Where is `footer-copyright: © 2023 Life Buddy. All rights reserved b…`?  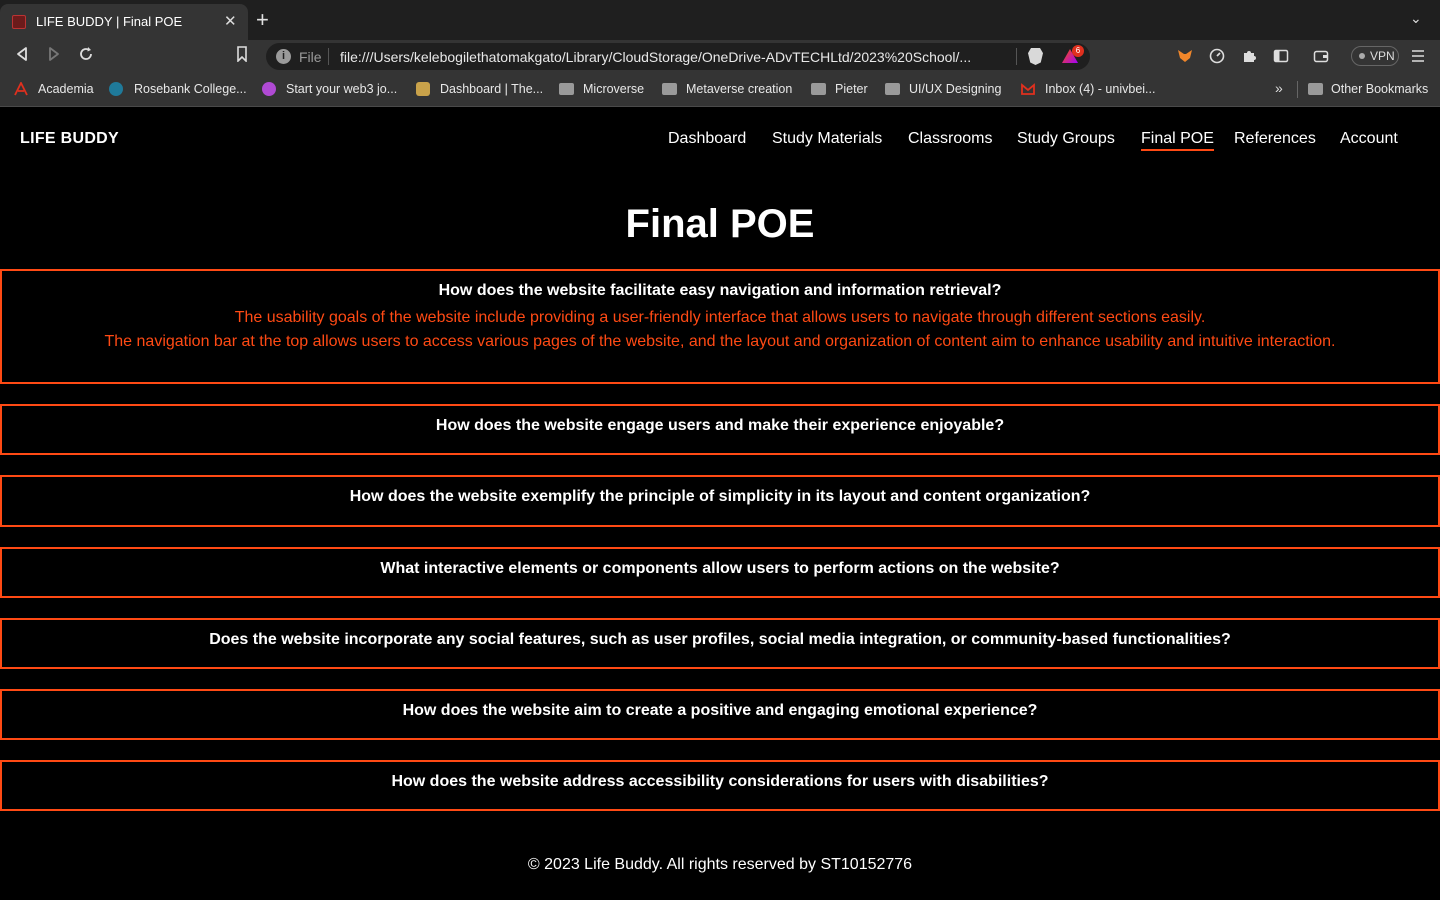 footer-copyright: © 2023 Life Buddy. All rights reserved b… is located at coordinates (720, 864).